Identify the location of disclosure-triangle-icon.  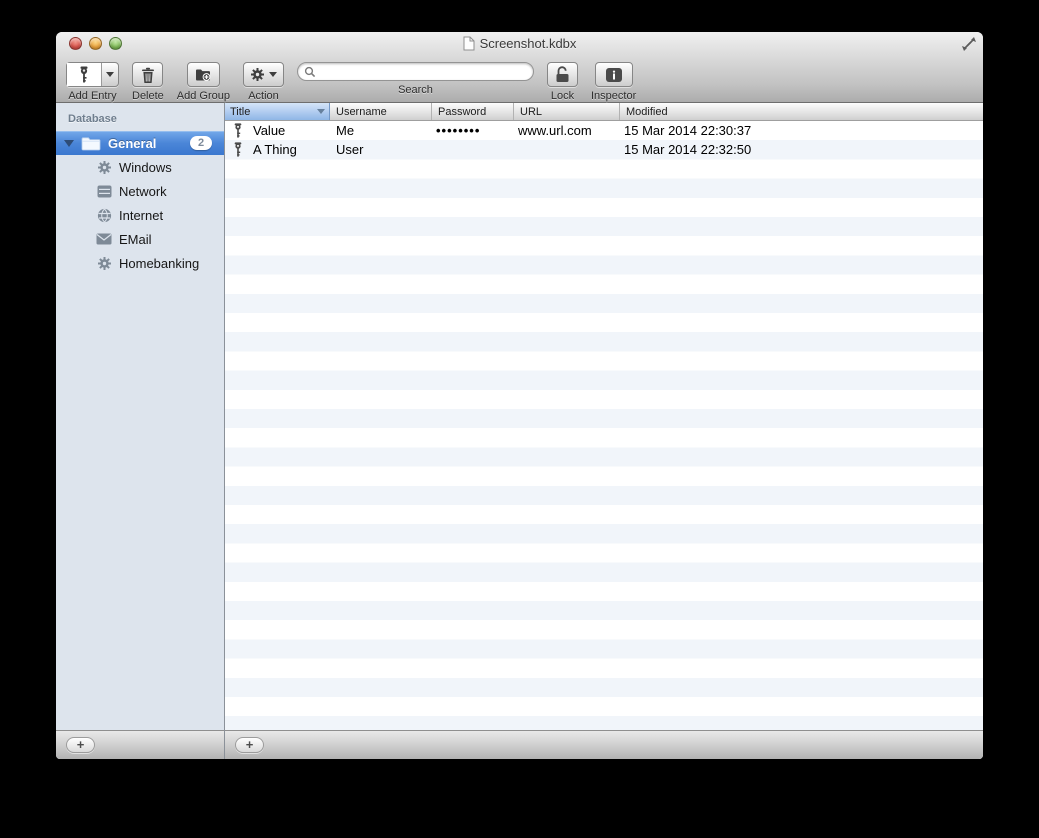
(69, 143).